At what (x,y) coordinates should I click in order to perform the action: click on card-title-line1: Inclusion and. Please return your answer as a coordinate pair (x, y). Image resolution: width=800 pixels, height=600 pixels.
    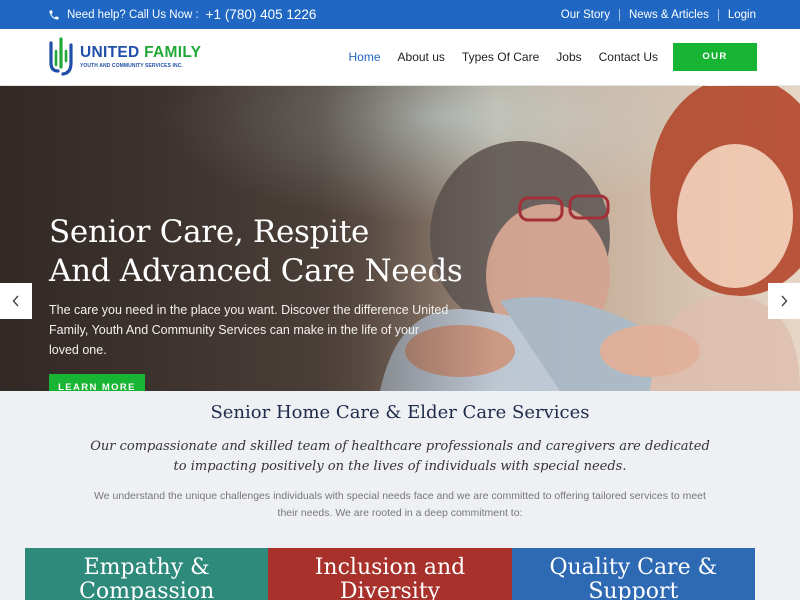
    Looking at the image, I should click on (390, 567).